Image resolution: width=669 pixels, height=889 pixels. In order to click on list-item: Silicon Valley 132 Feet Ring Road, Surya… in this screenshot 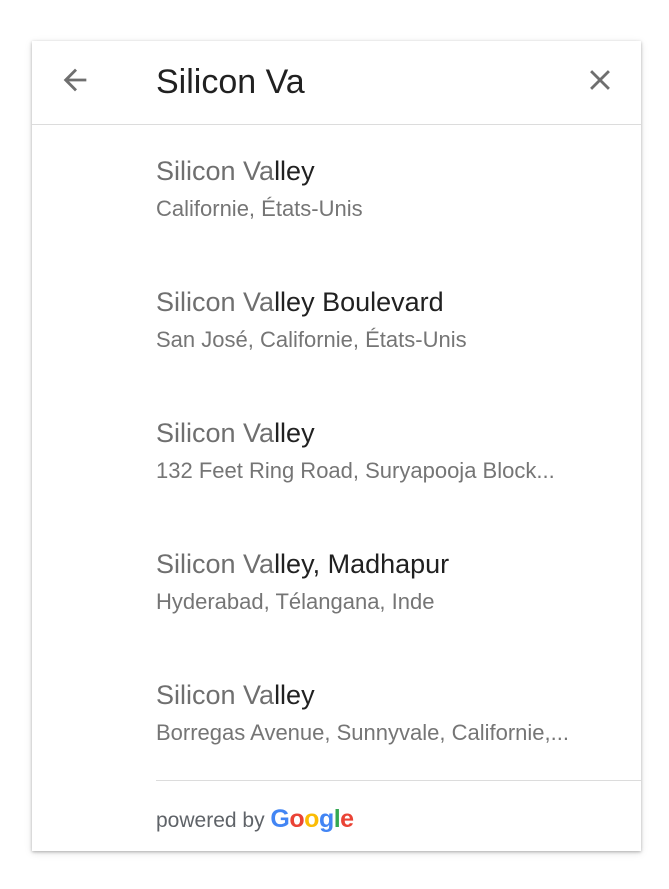, I will do `click(336, 452)`.